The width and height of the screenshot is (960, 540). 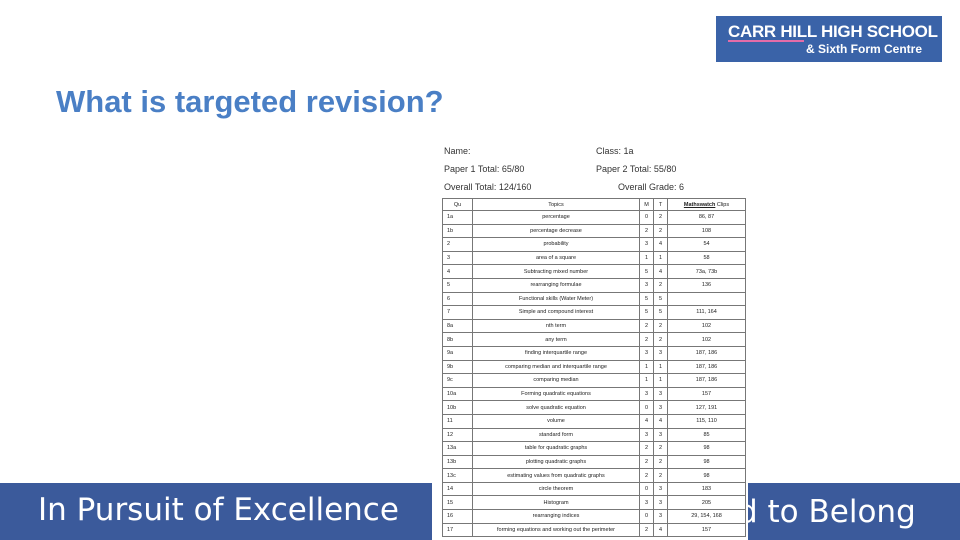 I want to click on footer-motto-right: d to Belong, so click(x=827, y=512).